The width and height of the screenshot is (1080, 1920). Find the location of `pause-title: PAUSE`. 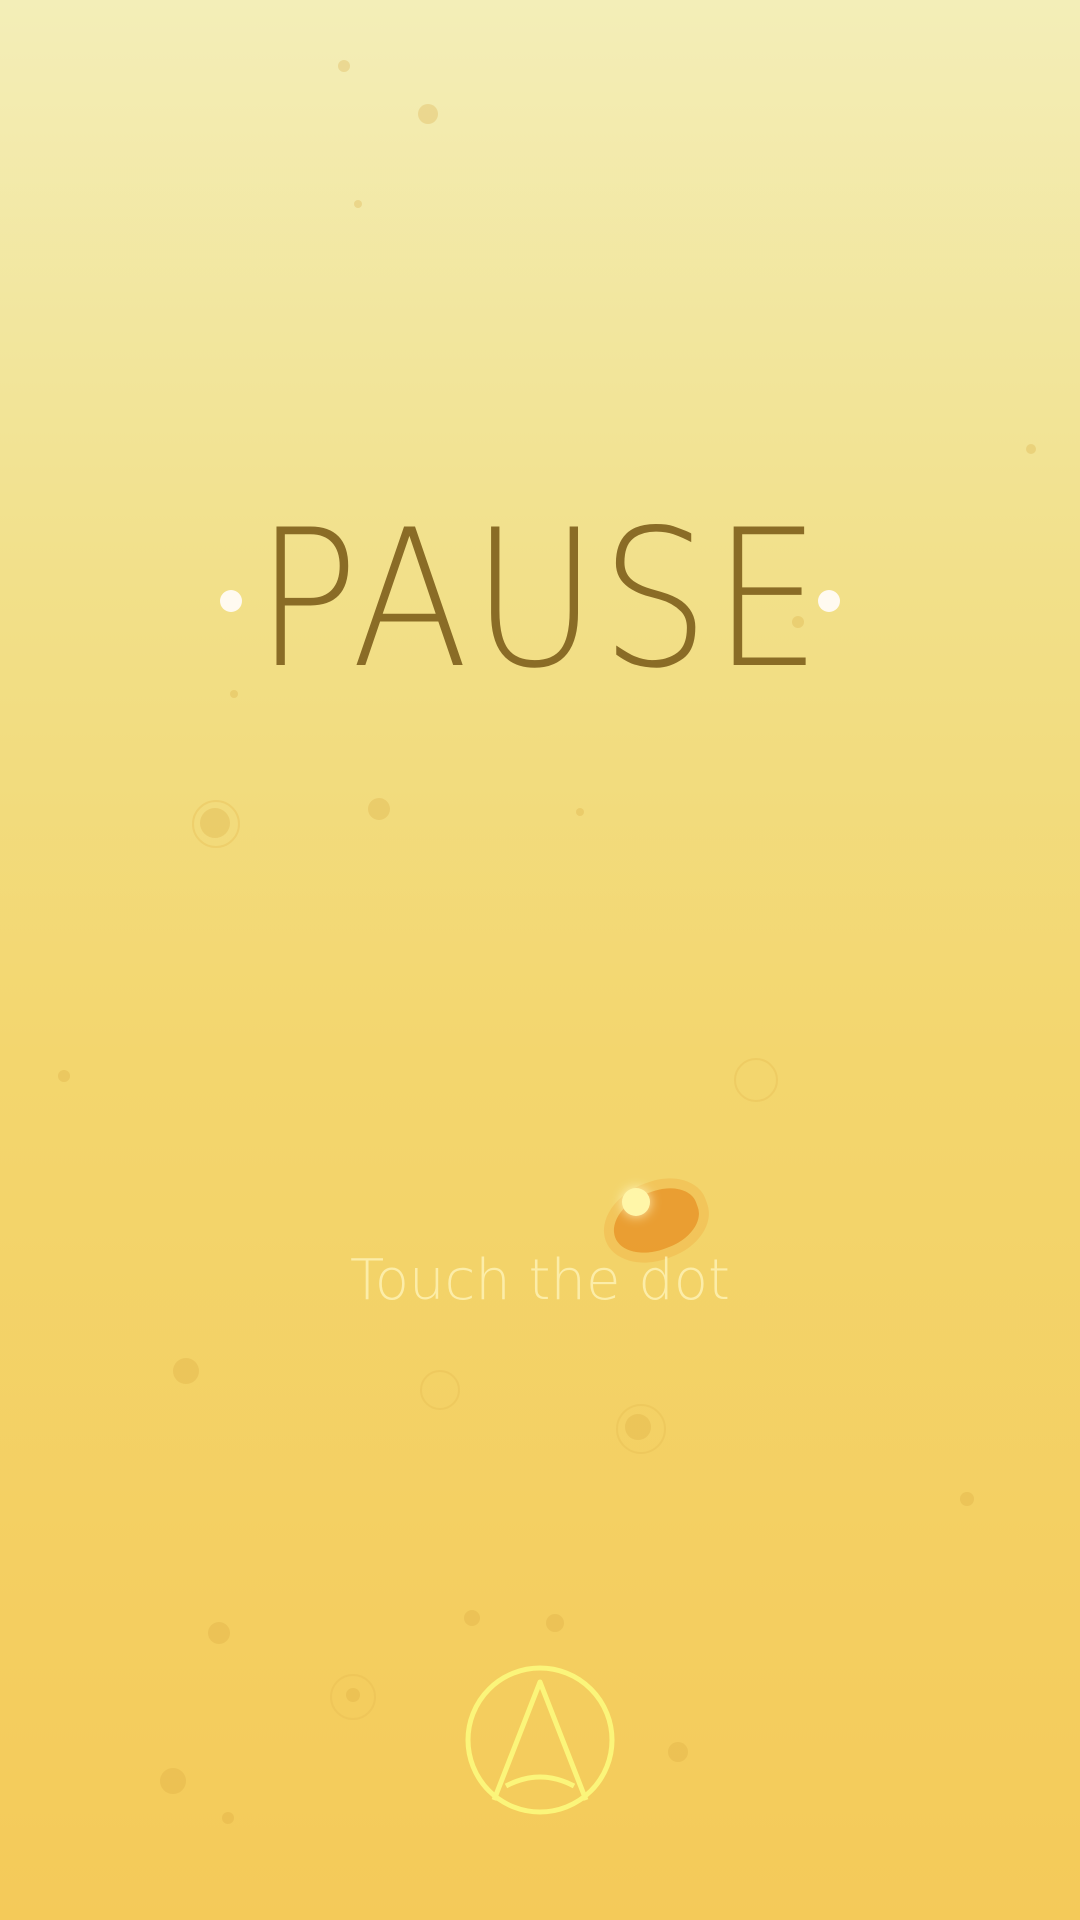

pause-title: PAUSE is located at coordinates (540, 599).